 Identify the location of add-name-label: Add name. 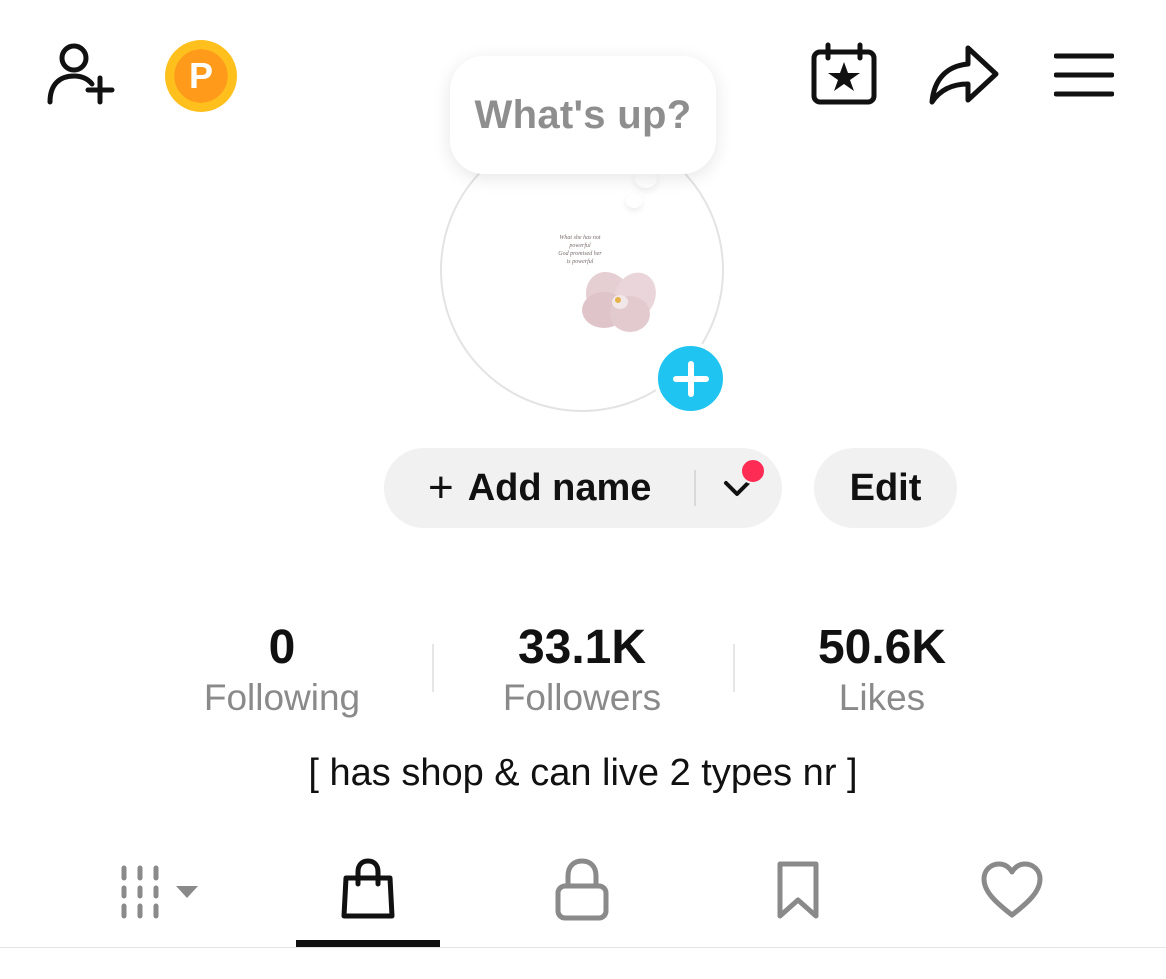
(559, 487).